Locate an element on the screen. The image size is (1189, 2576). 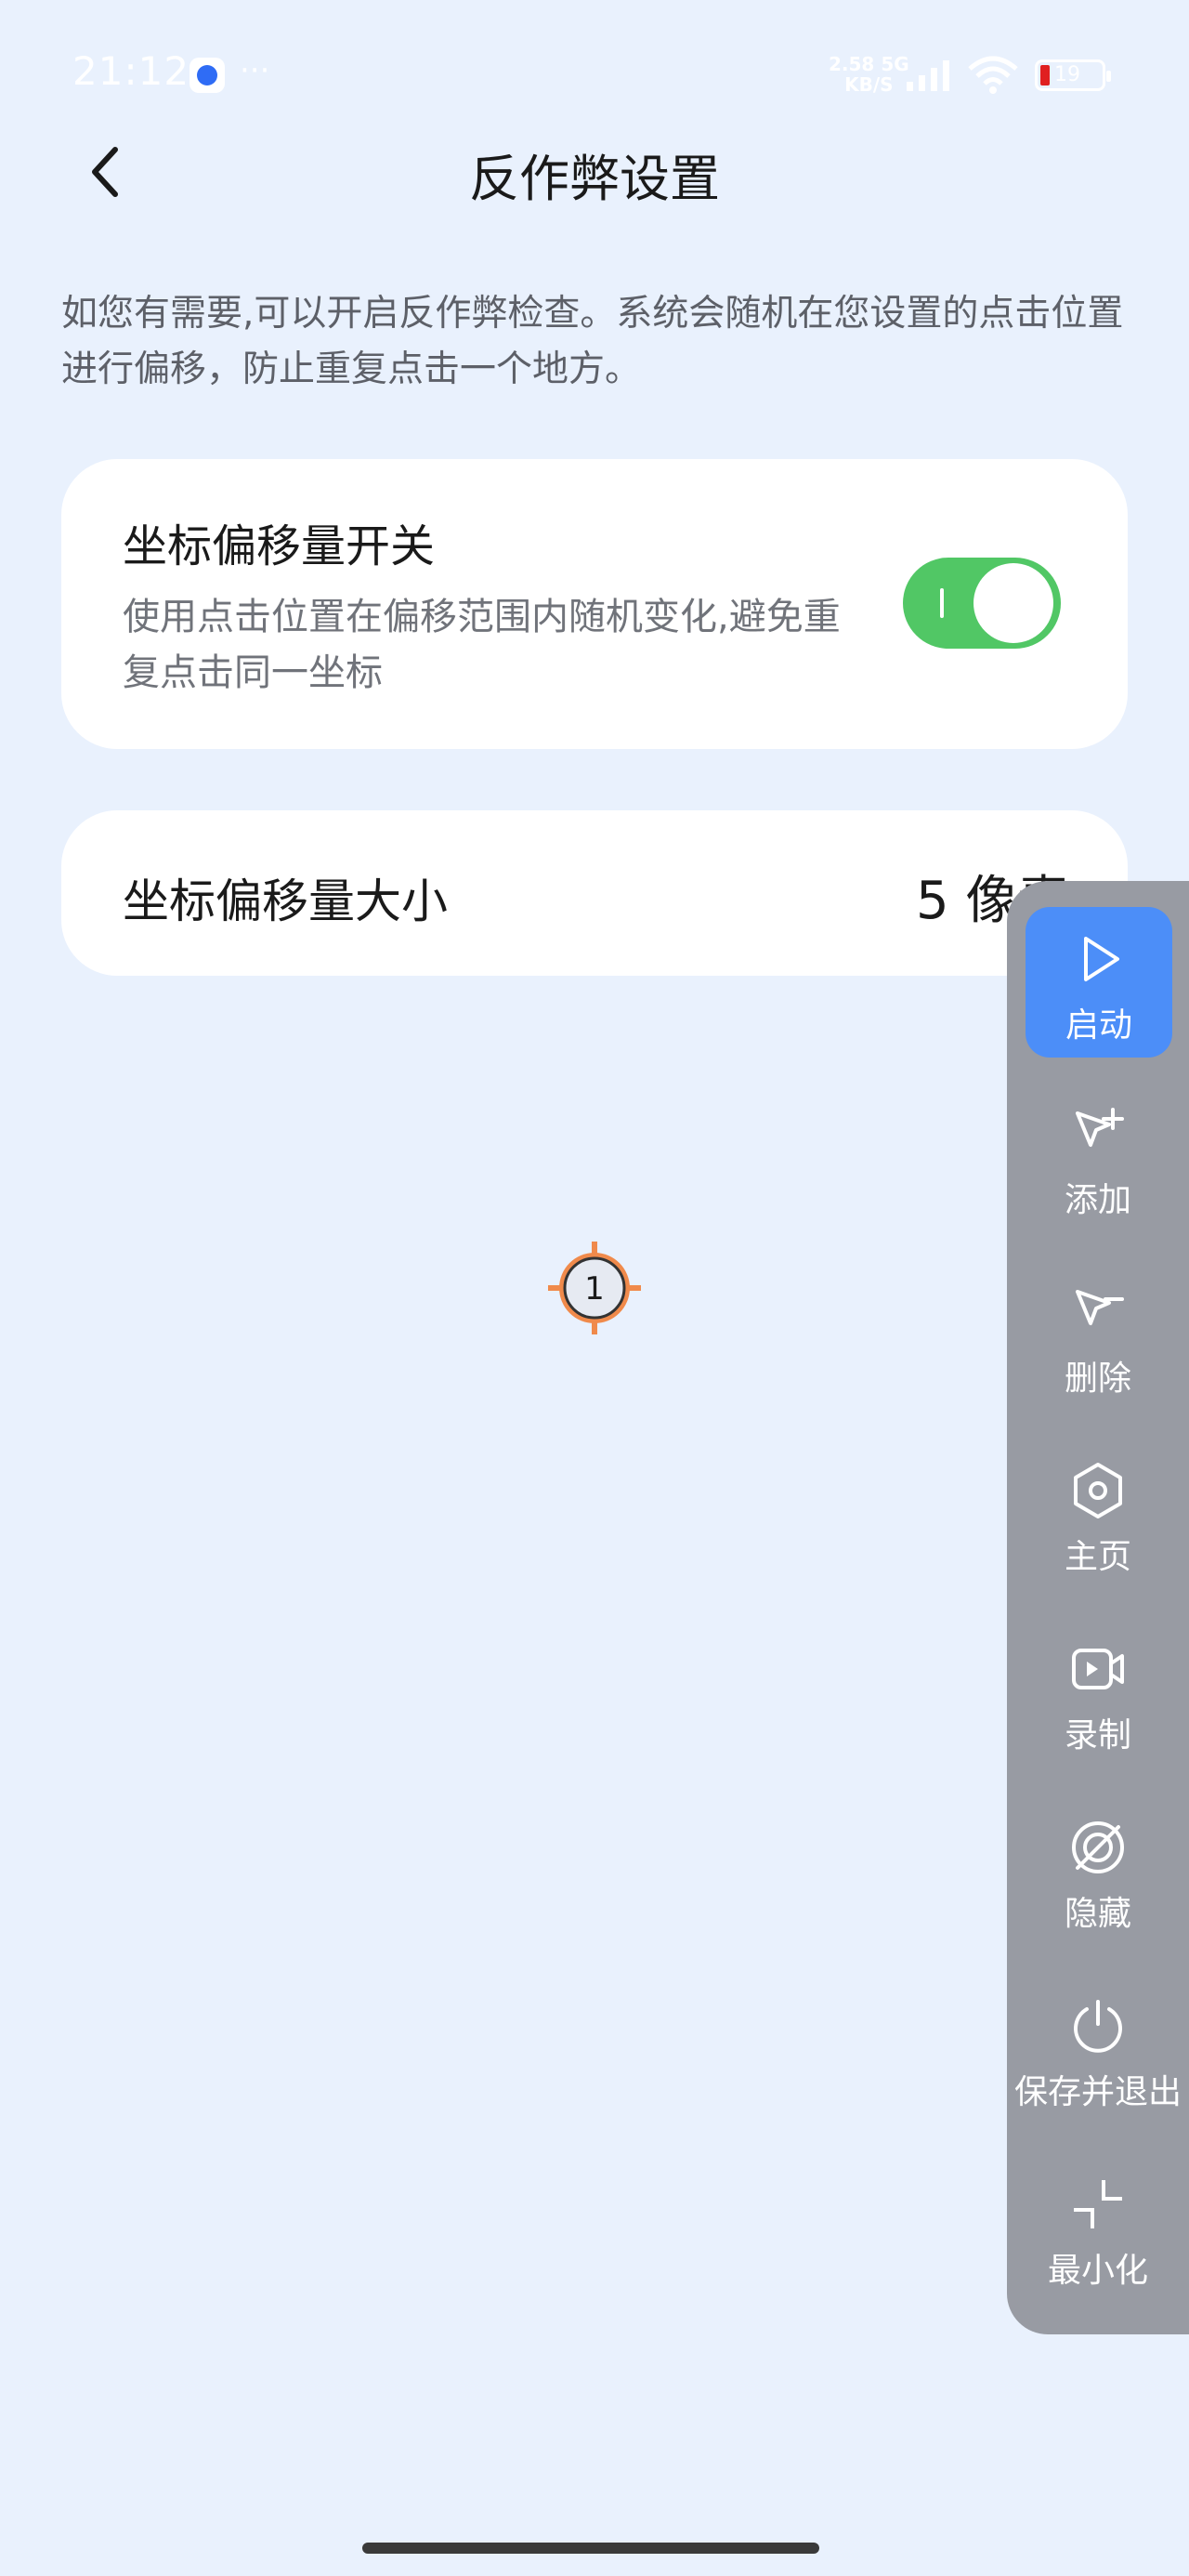
hexagon-icon is located at coordinates (1098, 1490).